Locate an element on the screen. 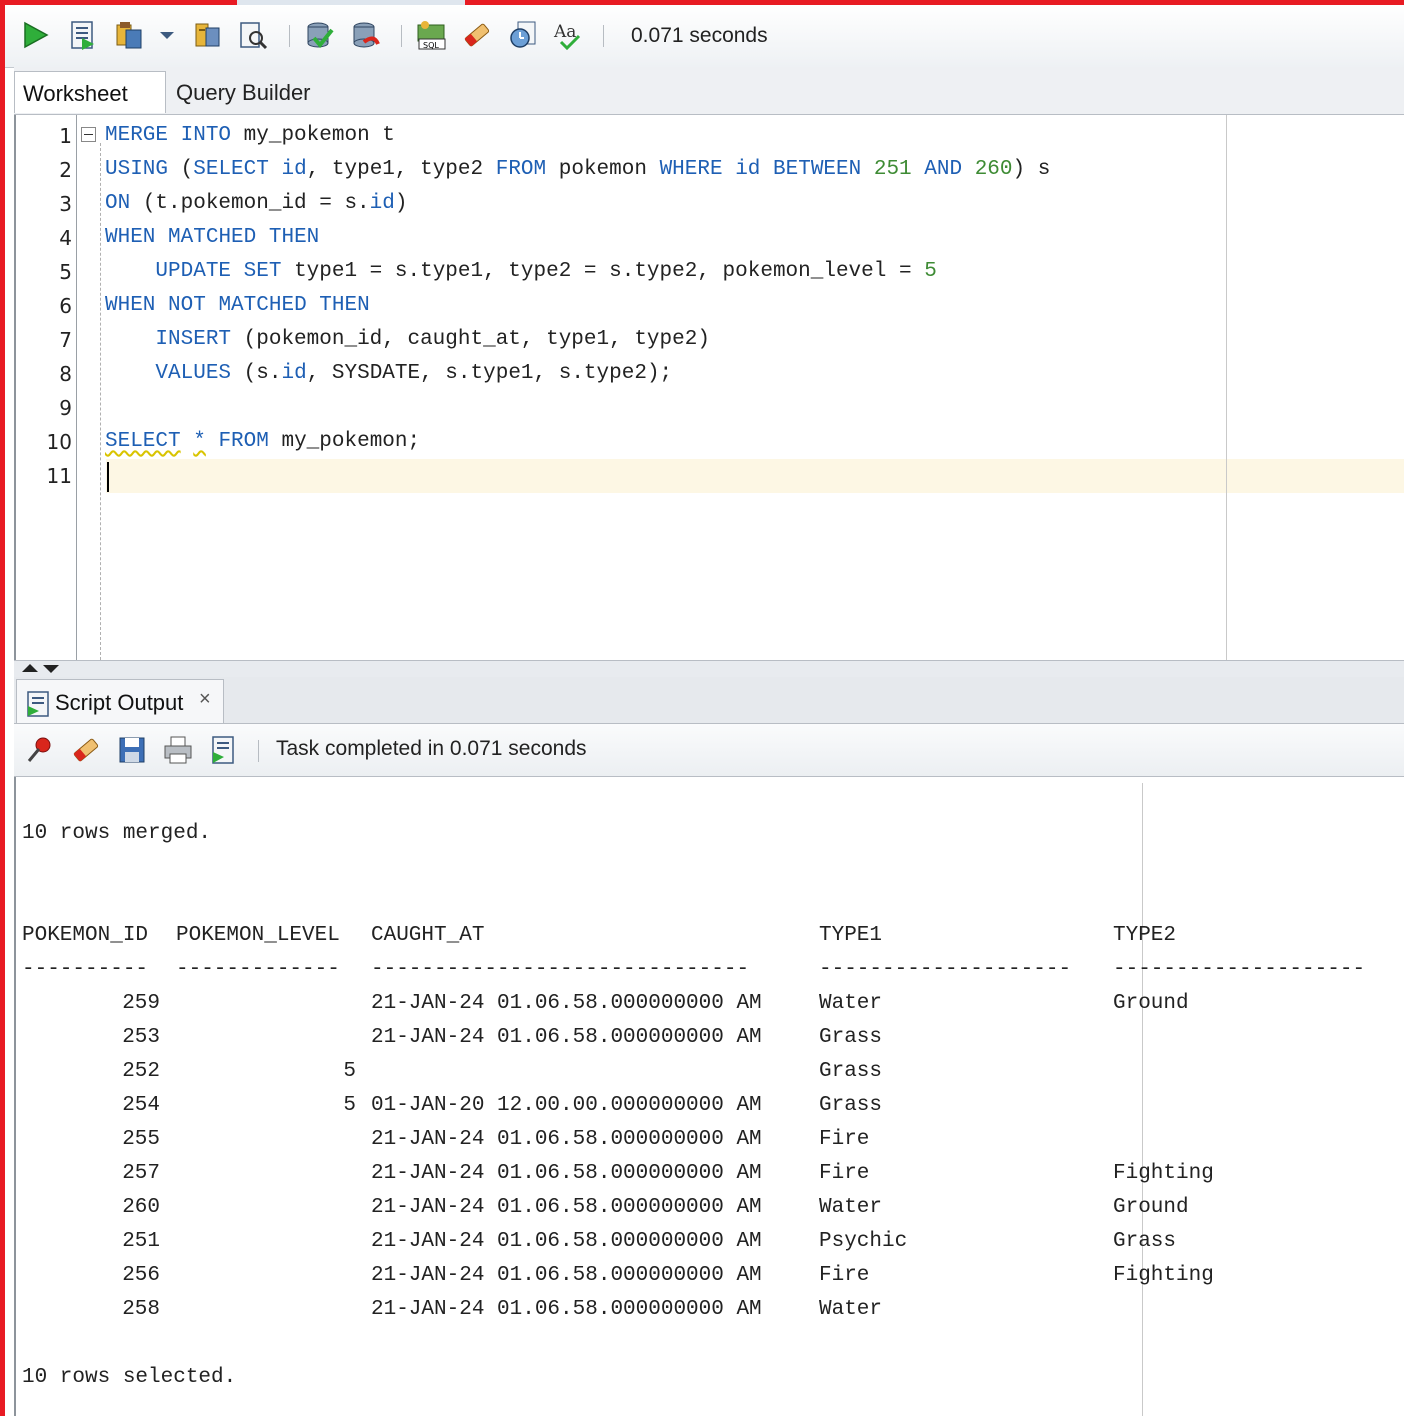 The image size is (1404, 1416). fold-guide is located at coordinates (100, 401).